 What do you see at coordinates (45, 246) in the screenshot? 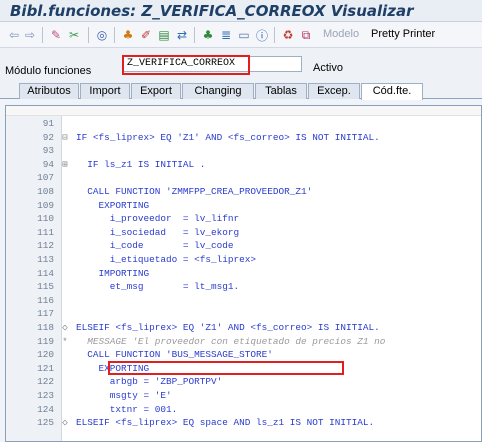
I see `line-number: 112` at bounding box center [45, 246].